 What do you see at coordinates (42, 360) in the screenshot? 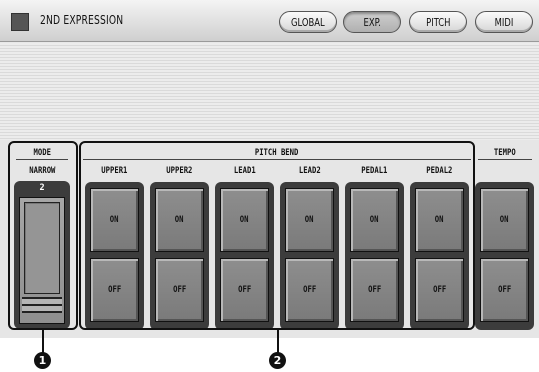
I see `callout-number-1: 1` at bounding box center [42, 360].